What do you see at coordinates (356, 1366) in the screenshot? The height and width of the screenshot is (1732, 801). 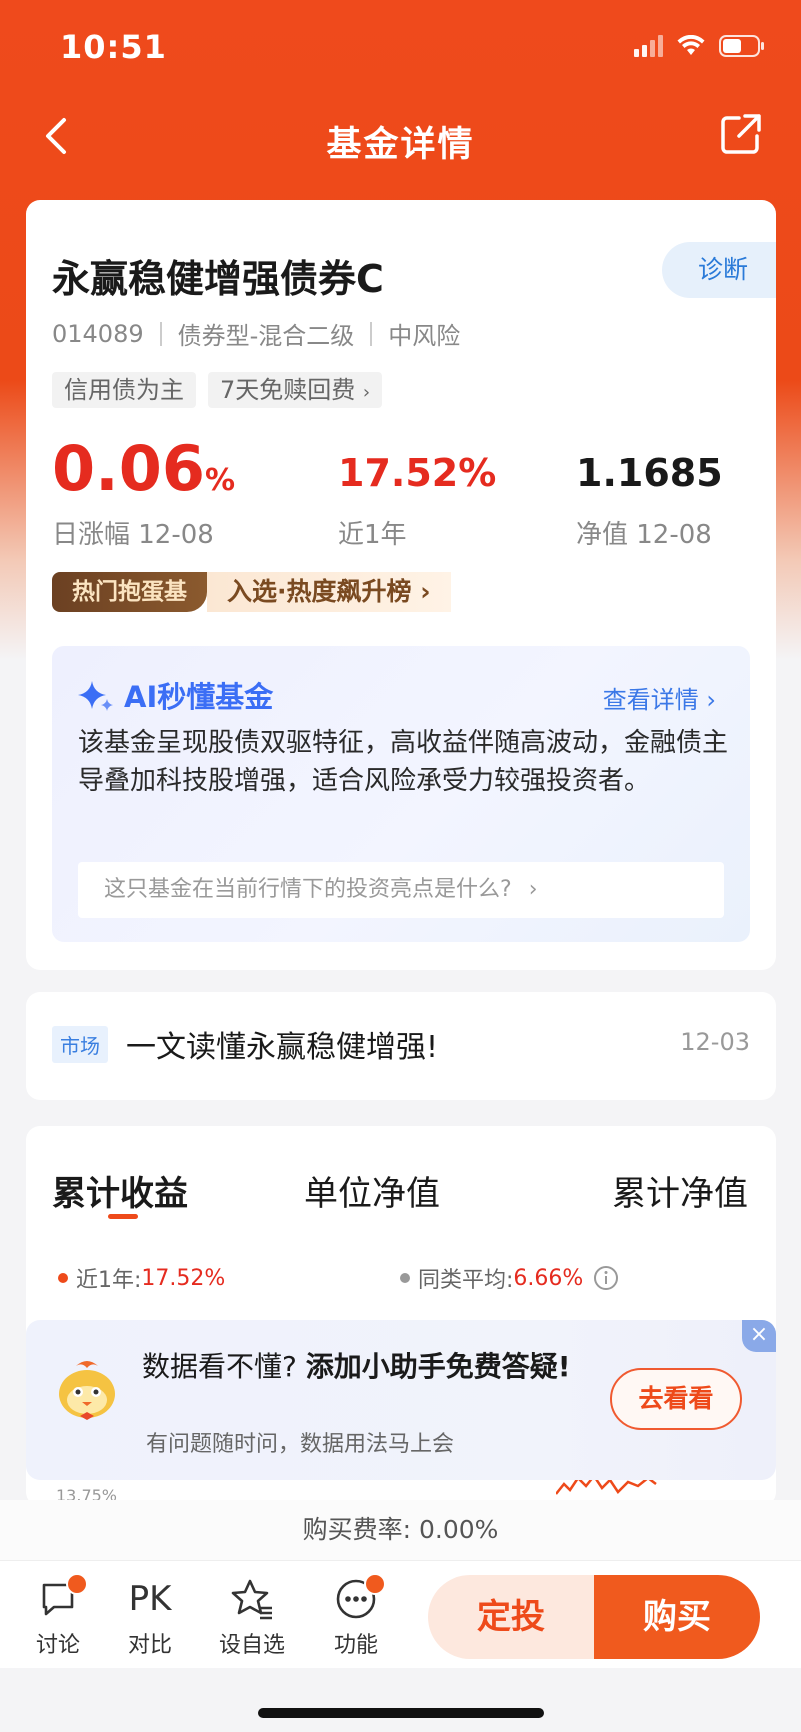 I see `promo-title: 数据看不懂? 添加小助手免费答疑!` at bounding box center [356, 1366].